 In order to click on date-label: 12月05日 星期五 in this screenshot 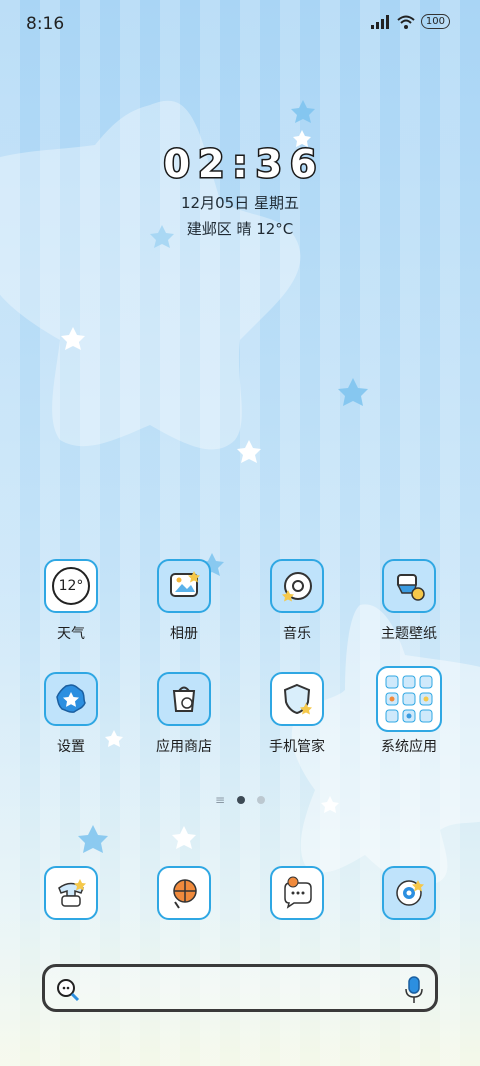, I will do `click(240, 203)`.